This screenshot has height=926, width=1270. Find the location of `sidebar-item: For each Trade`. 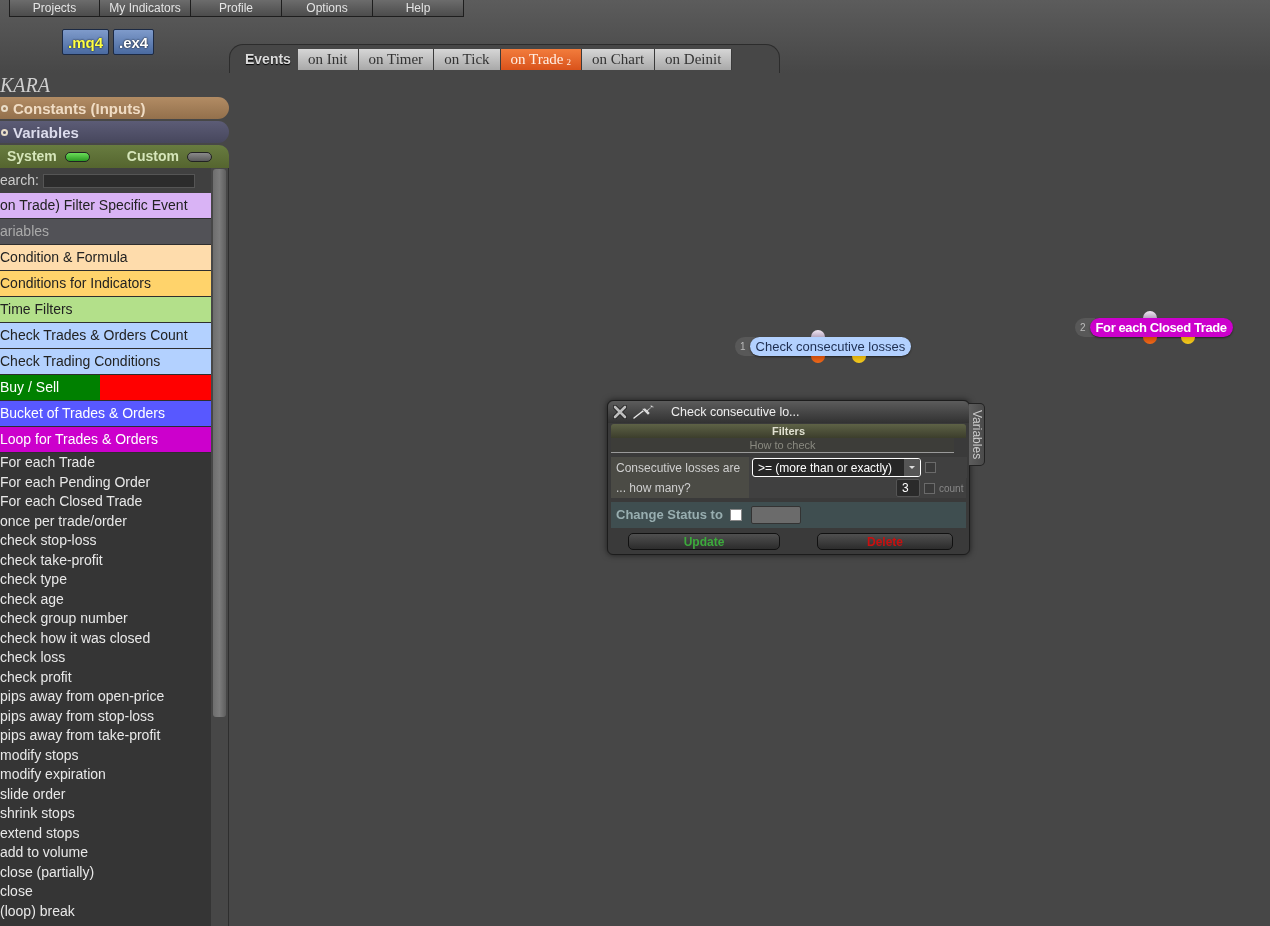

sidebar-item: For each Trade is located at coordinates (47, 463).